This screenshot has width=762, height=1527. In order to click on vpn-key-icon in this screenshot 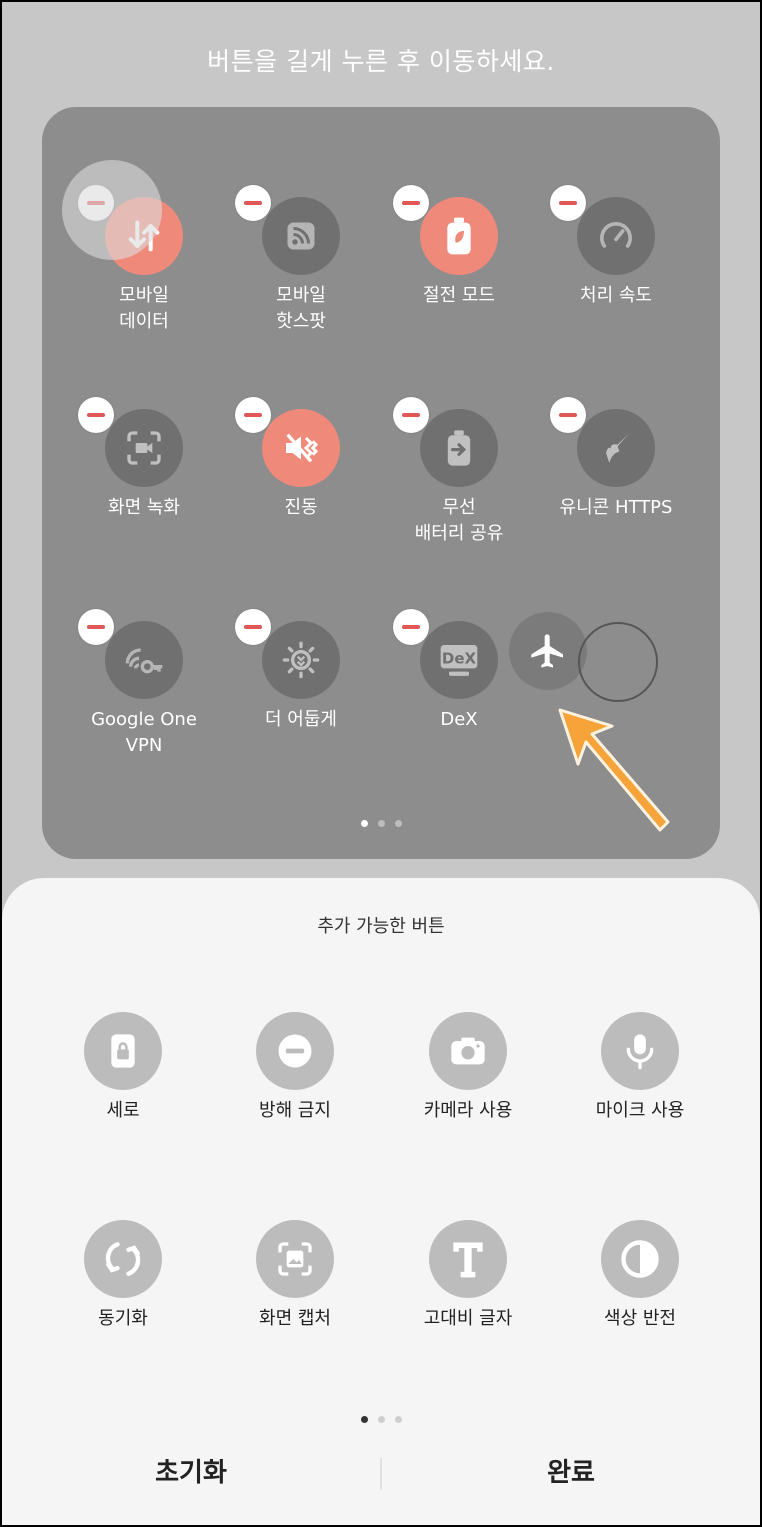, I will do `click(144, 660)`.